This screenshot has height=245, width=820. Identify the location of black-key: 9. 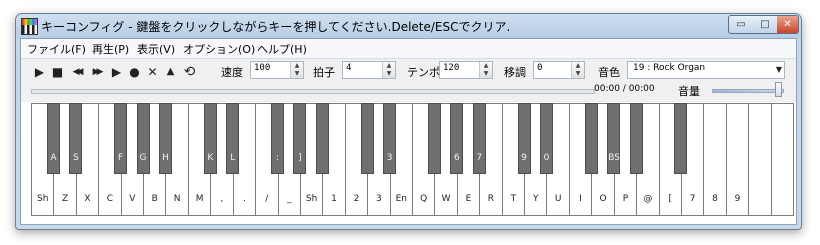
(524, 138).